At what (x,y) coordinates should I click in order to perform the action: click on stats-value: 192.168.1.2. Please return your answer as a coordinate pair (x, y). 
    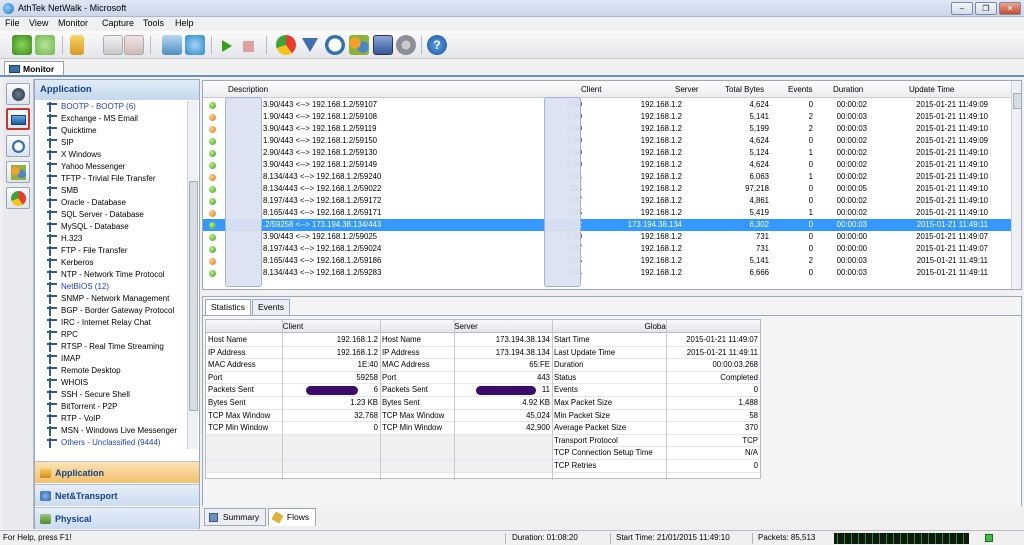
    Looking at the image, I should click on (357, 352).